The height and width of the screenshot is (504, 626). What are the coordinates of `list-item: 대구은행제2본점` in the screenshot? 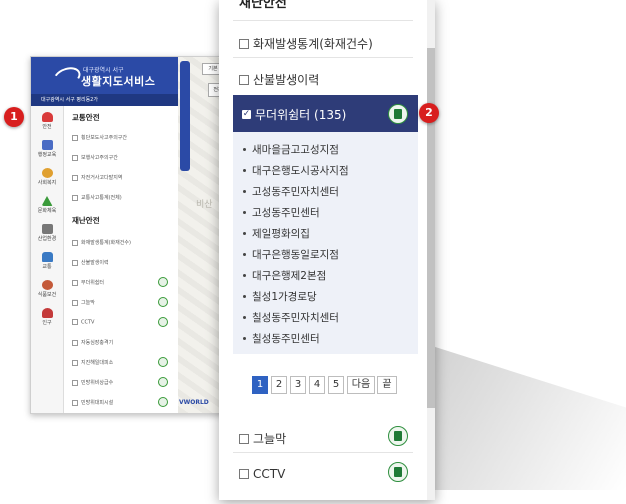 It's located at (284, 275).